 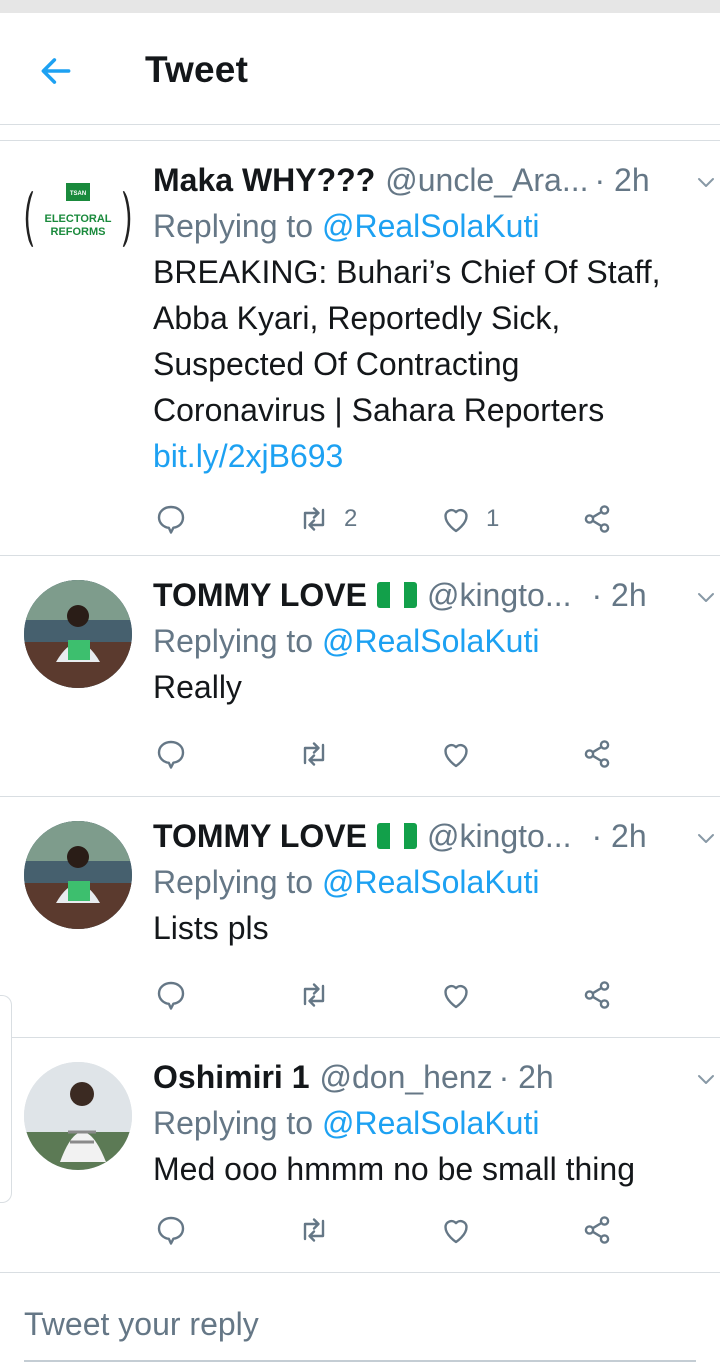 I want to click on tweet-text: Lists pls, so click(x=211, y=928).